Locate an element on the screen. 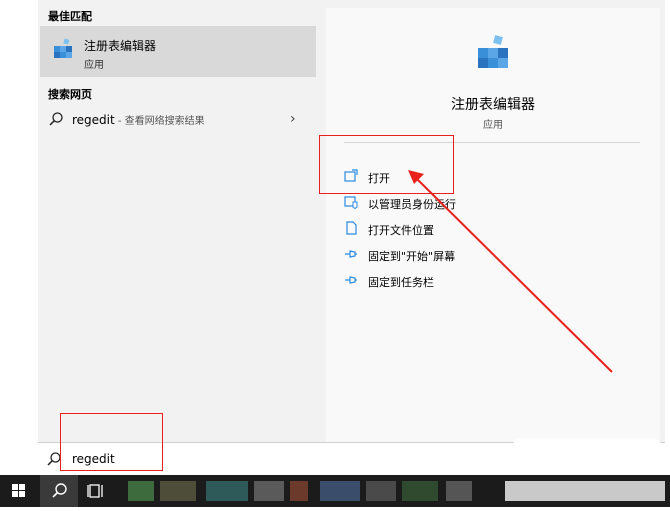  web-search-hint: - 查看网络搜索结果 is located at coordinates (159, 121).